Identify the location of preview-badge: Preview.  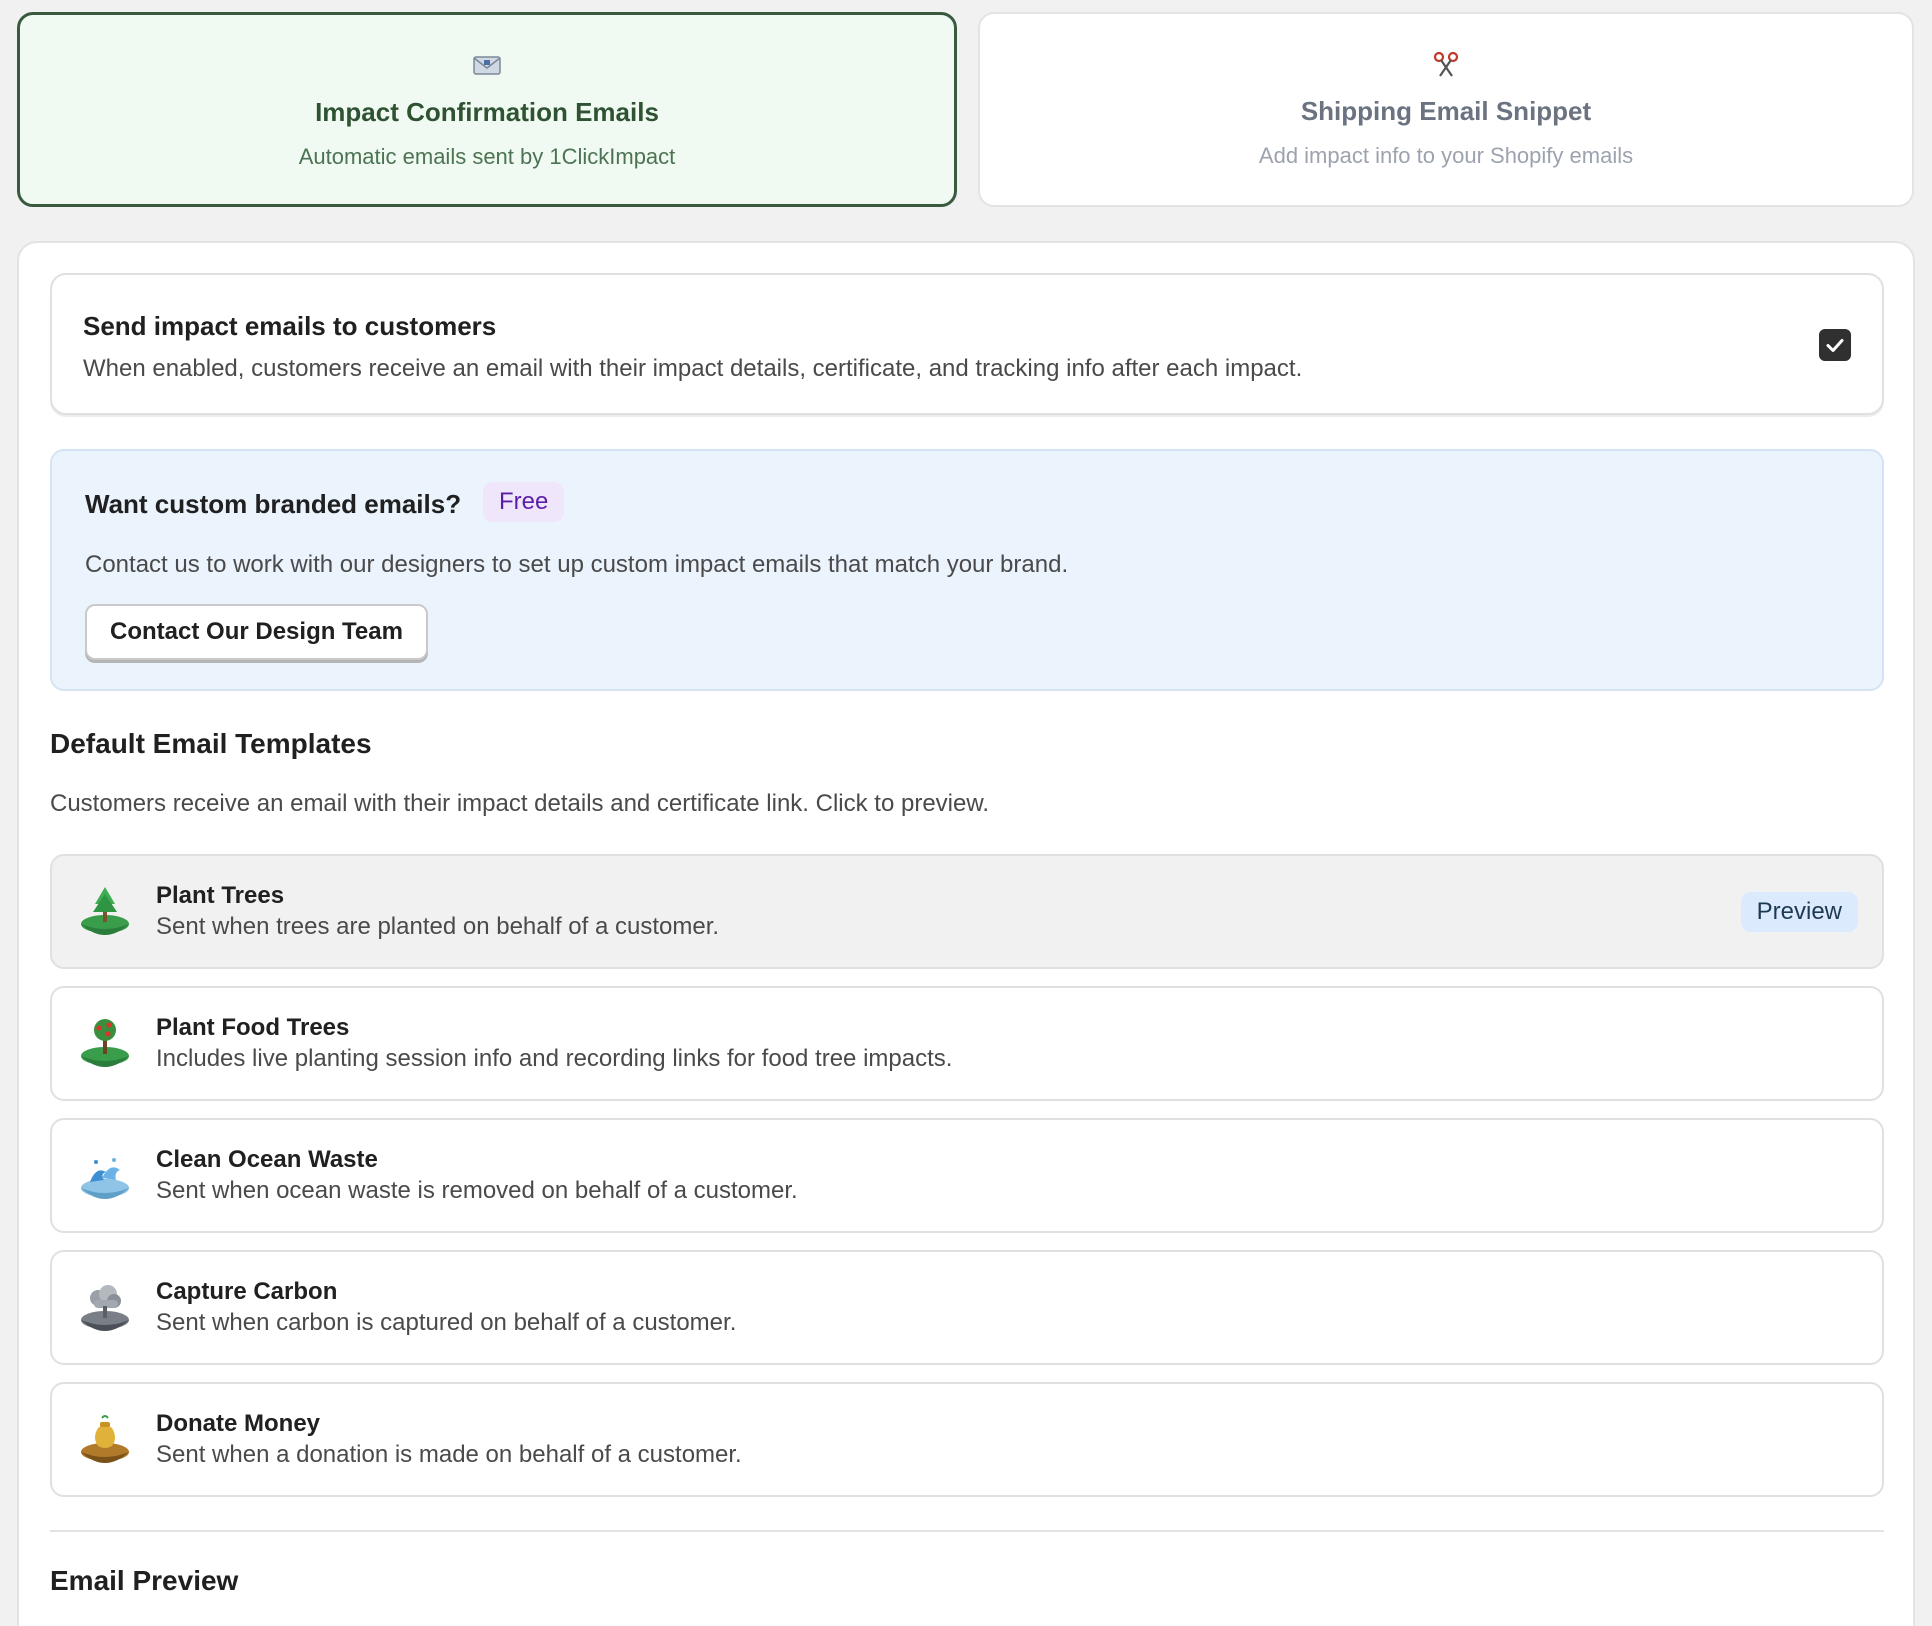
(1799, 912).